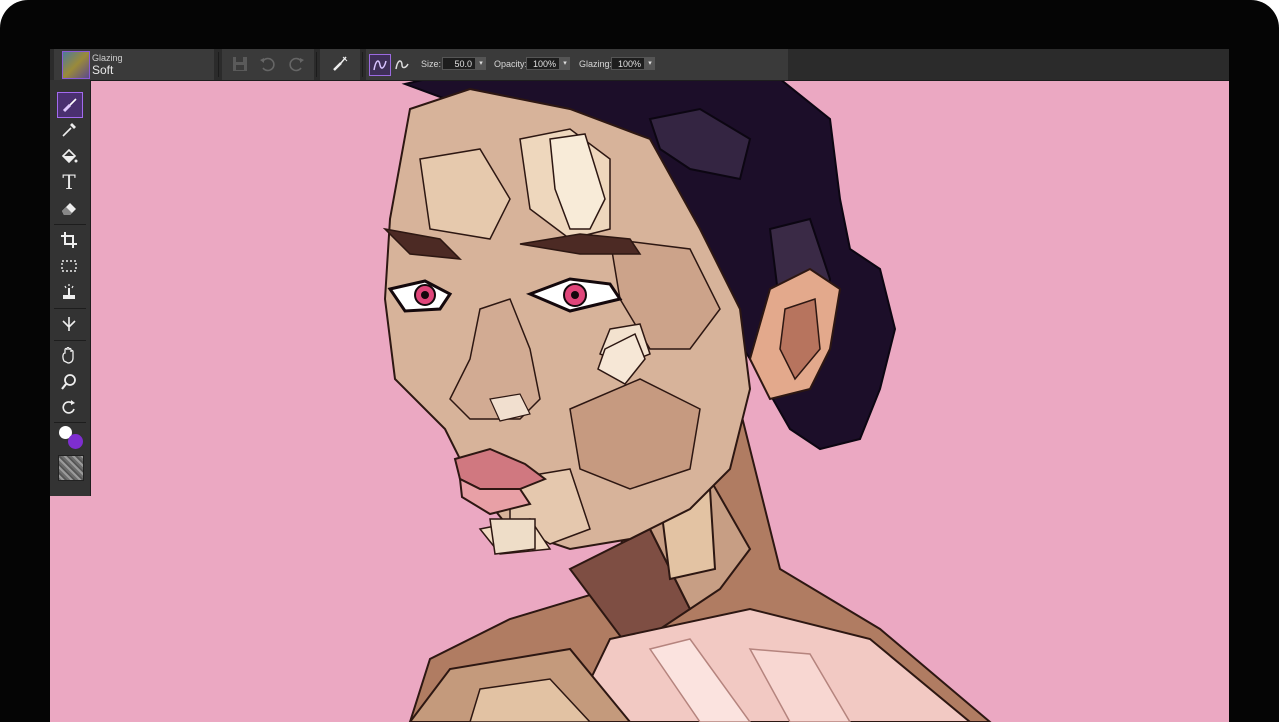  I want to click on grabber-icon, so click(69, 356).